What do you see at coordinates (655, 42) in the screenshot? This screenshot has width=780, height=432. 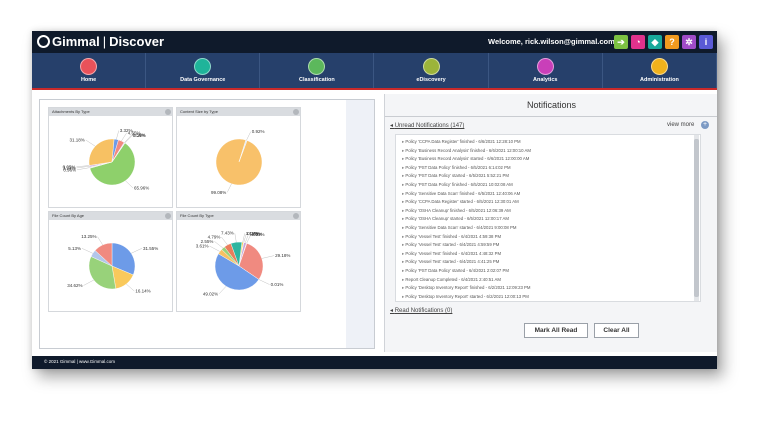 I see `tag-icon: ◆` at bounding box center [655, 42].